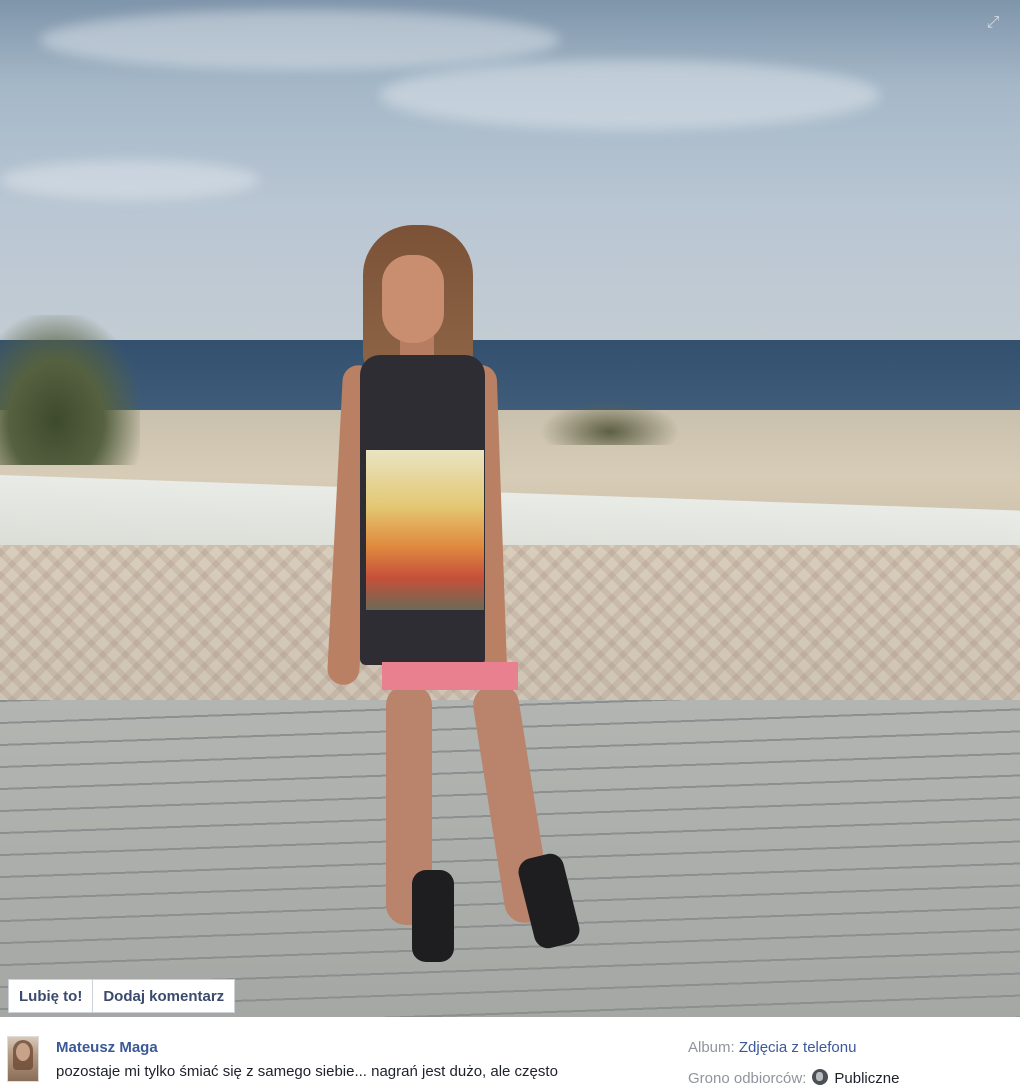  Describe the element at coordinates (413, 299) in the screenshot. I see `face` at that location.